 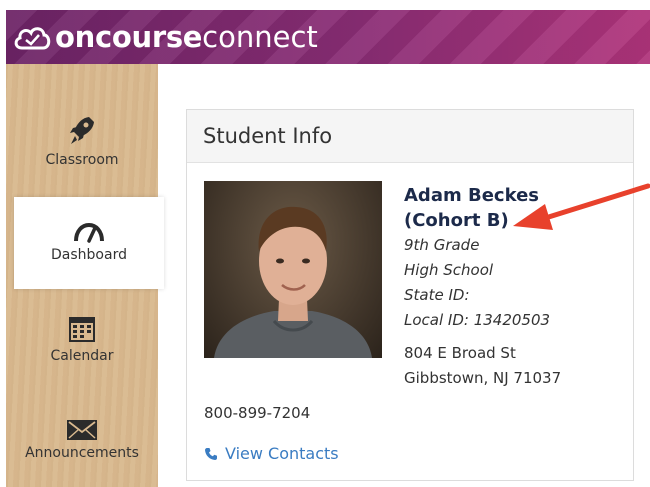 I want to click on cloud-check-icon, so click(x=32, y=38).